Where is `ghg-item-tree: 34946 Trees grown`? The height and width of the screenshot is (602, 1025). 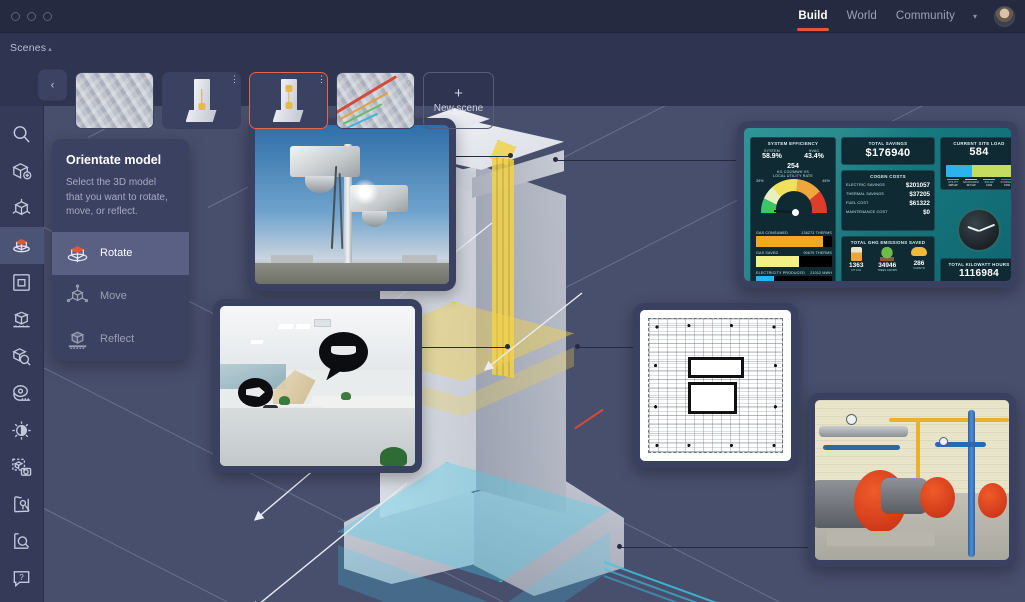 ghg-item-tree: 34946 Trees grown is located at coordinates (887, 259).